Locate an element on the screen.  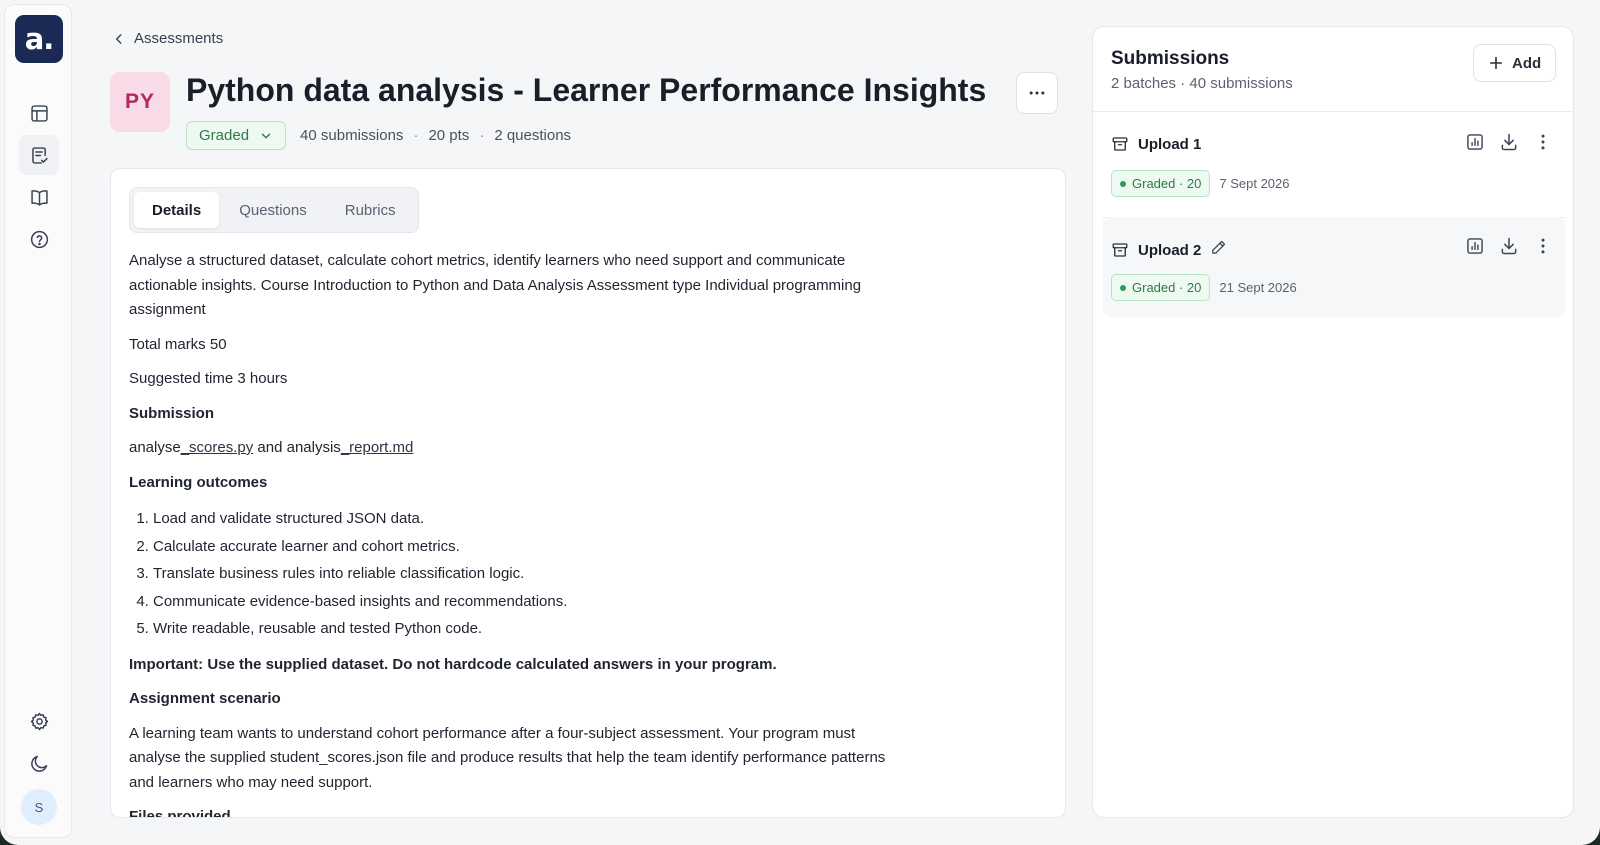
scenario-heading: Assignment scenario is located at coordinates (205, 698).